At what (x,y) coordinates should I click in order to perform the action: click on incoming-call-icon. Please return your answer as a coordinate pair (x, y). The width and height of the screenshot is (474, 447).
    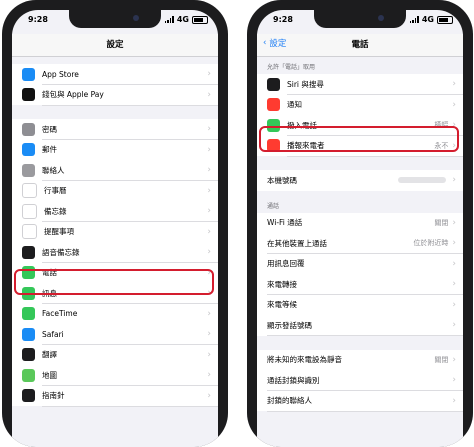
    Looking at the image, I should click on (273, 125).